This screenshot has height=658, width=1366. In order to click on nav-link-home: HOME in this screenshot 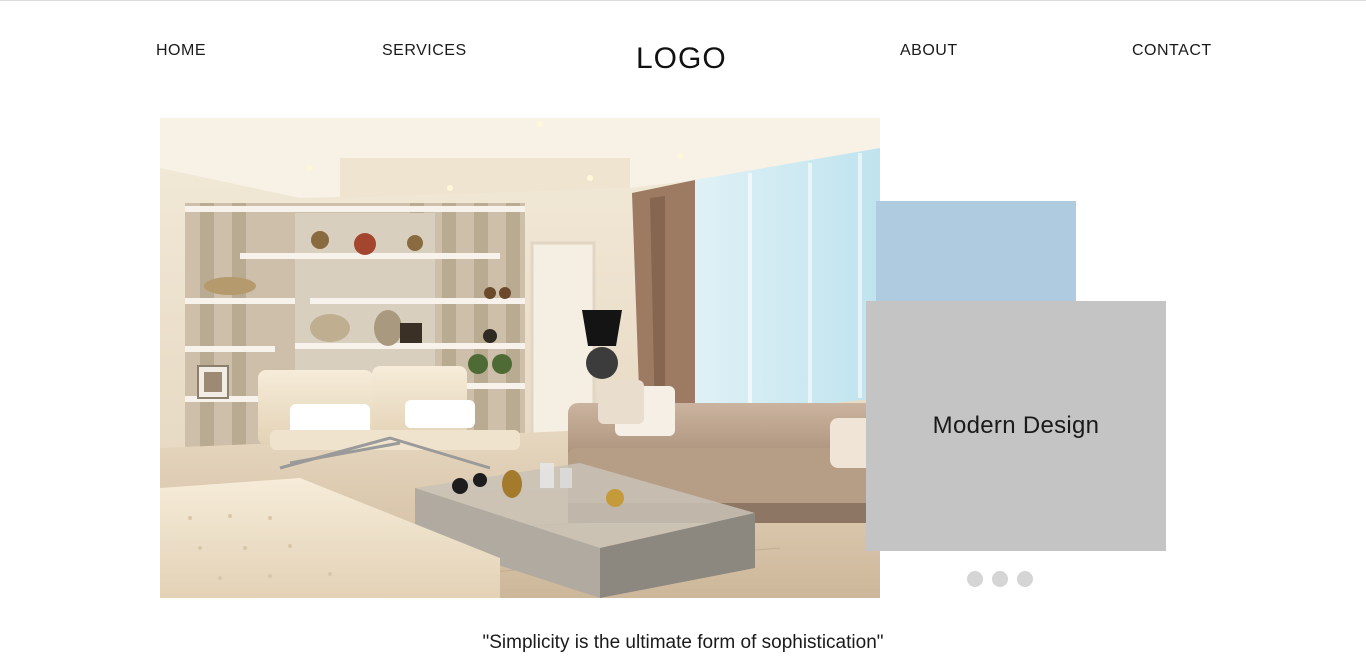, I will do `click(181, 51)`.